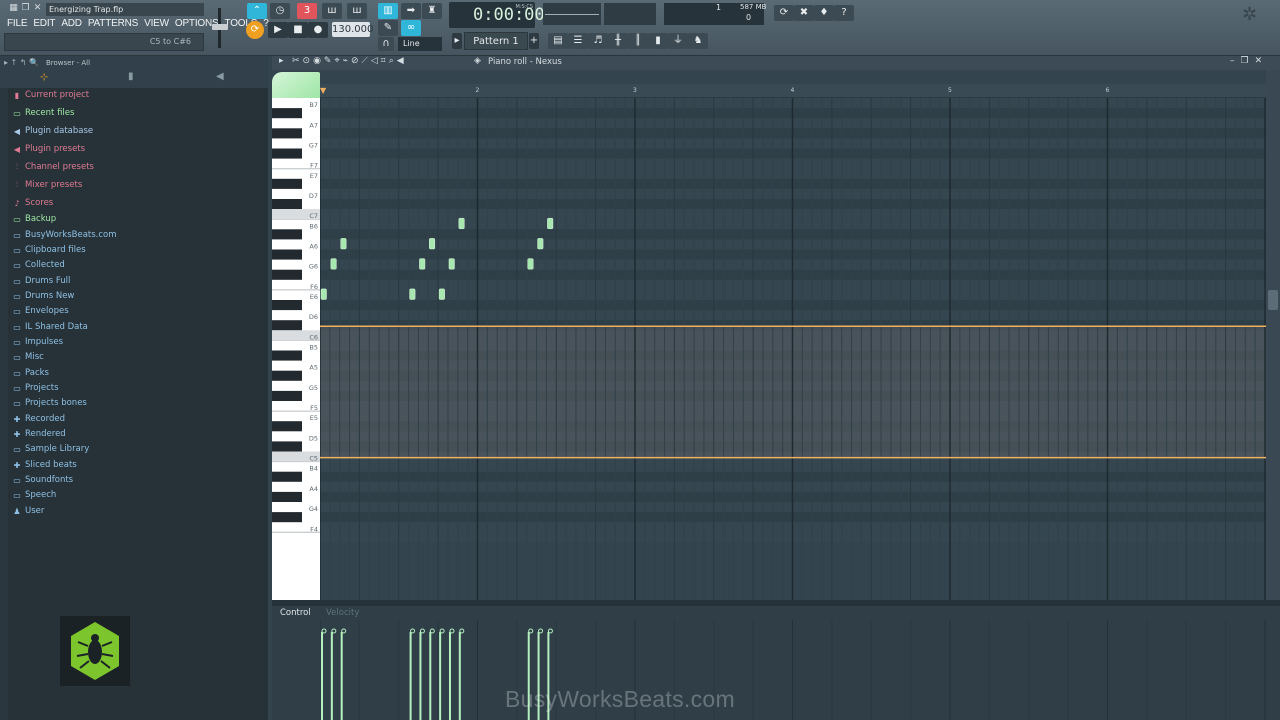  What do you see at coordinates (658, 41) in the screenshot?
I see `plugin-picker-icon: ▮` at bounding box center [658, 41].